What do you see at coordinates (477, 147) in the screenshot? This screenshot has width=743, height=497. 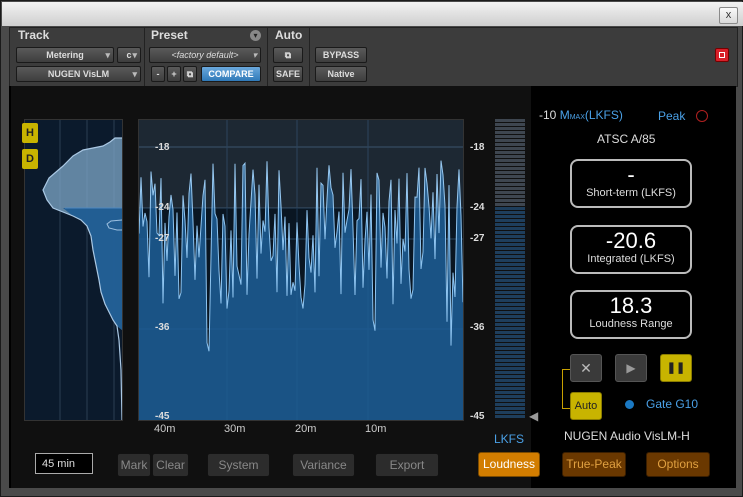 I see `graph-y-tick-right: -18` at bounding box center [477, 147].